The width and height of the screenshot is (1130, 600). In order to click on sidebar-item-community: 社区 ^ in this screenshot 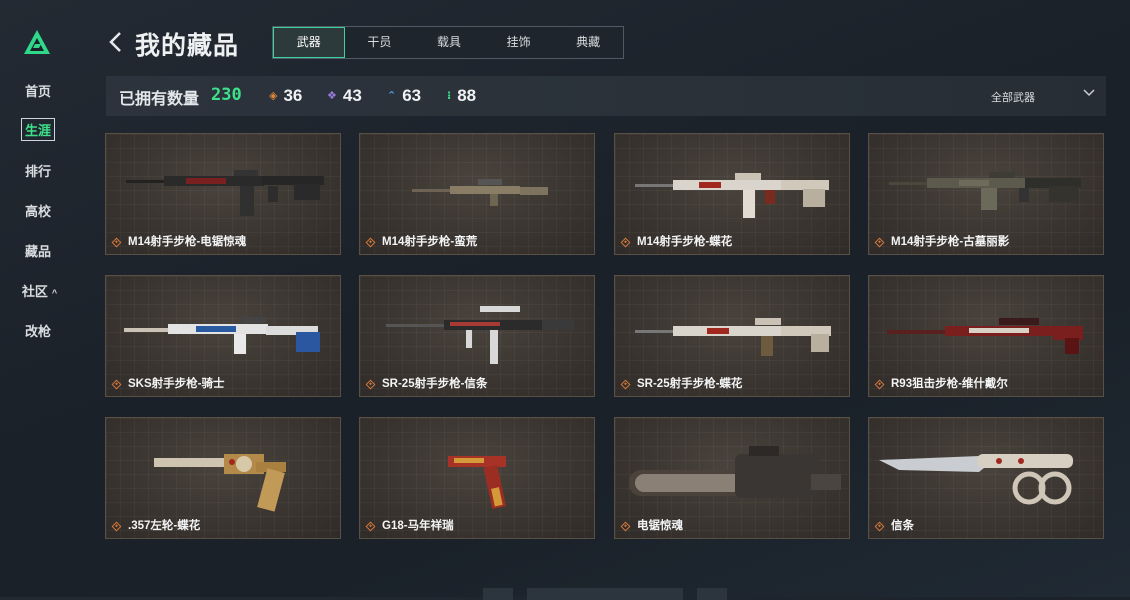, I will do `click(38, 290)`.